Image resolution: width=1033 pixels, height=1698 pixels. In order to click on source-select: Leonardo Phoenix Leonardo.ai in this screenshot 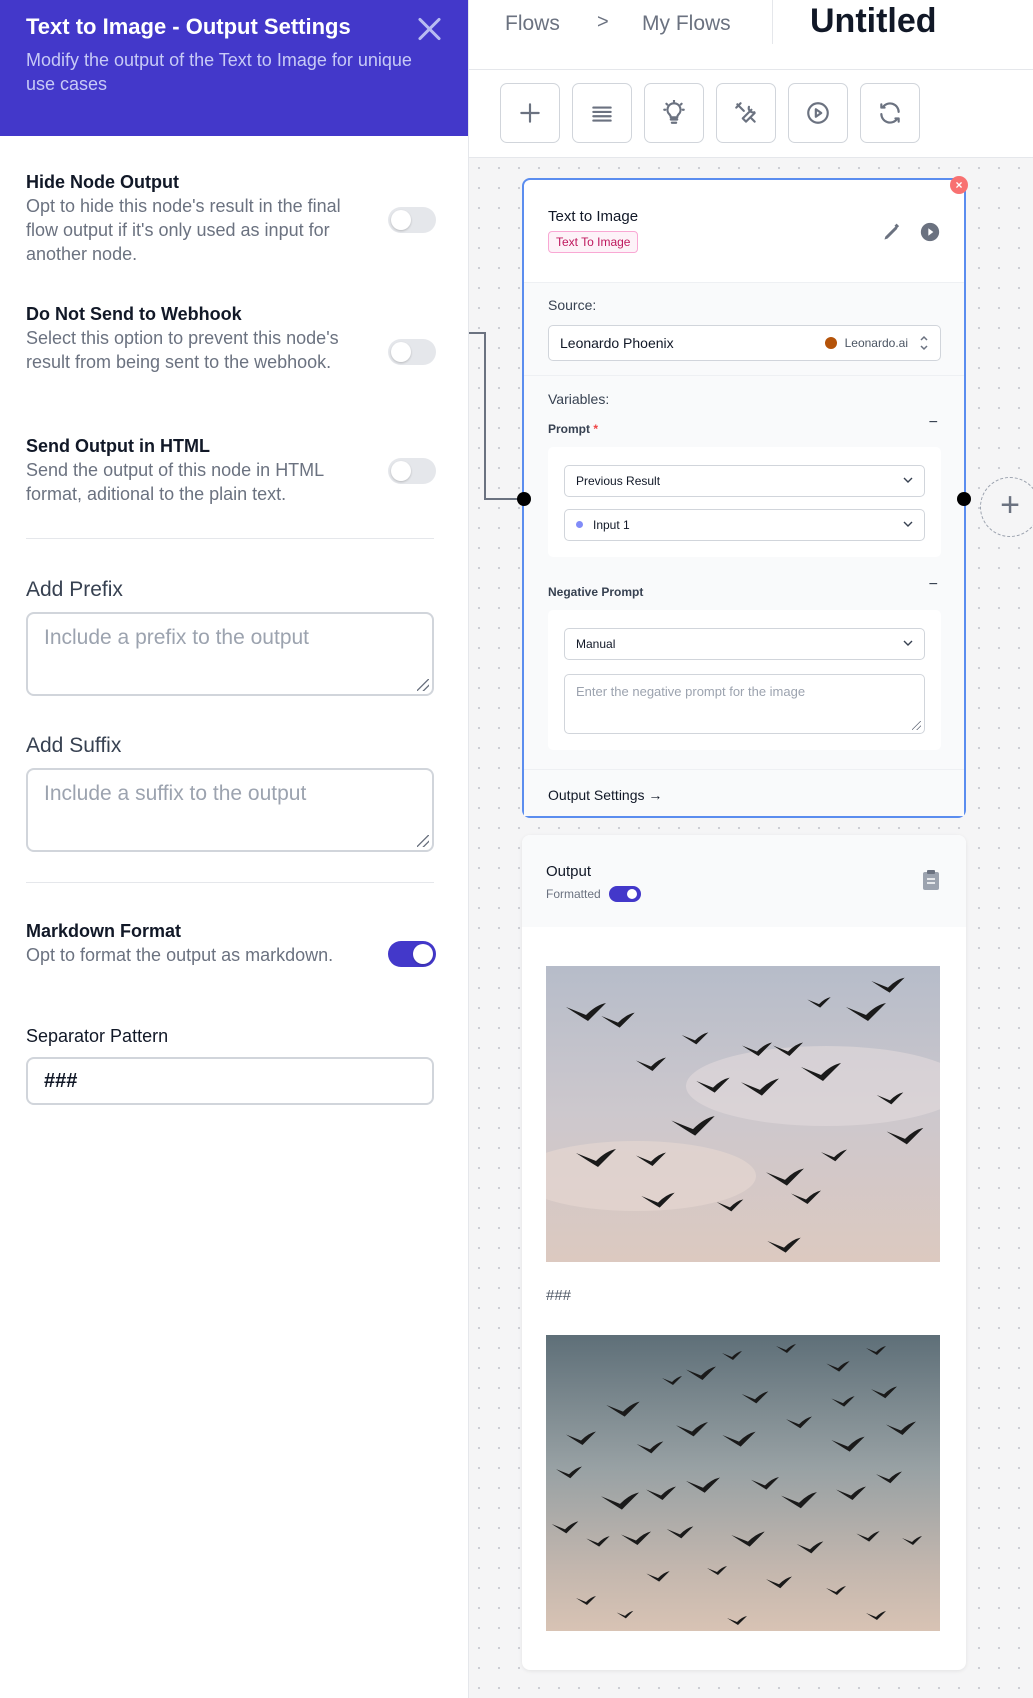, I will do `click(744, 343)`.